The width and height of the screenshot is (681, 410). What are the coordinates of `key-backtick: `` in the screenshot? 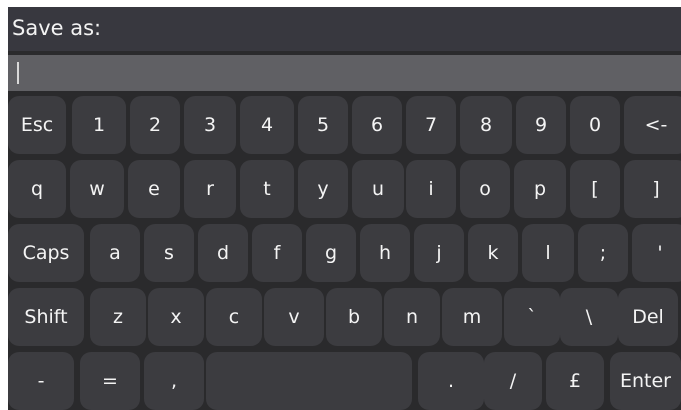 It's located at (532, 317).